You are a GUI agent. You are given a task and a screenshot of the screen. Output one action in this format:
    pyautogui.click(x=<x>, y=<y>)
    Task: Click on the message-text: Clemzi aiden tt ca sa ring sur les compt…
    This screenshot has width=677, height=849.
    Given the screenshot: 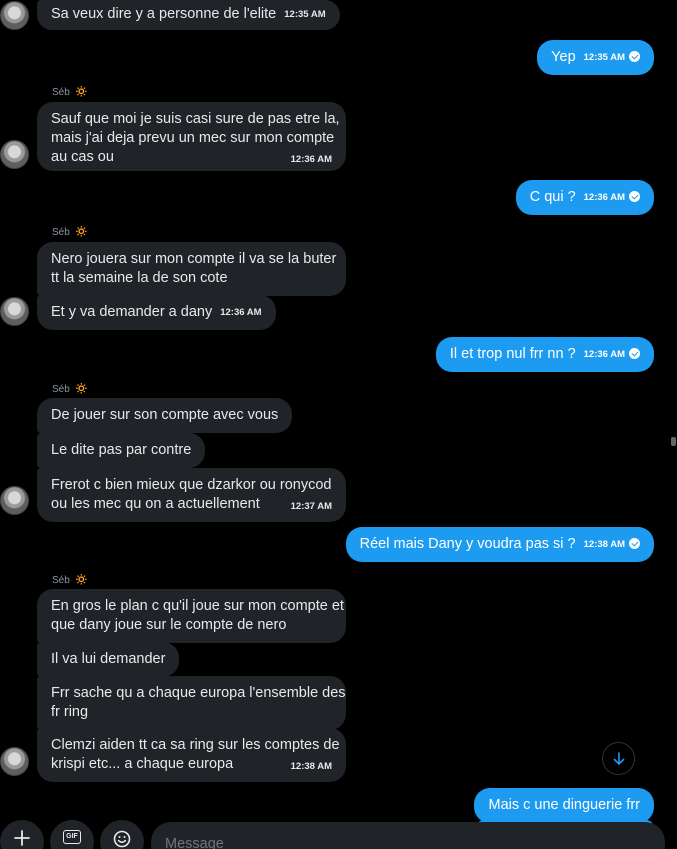 What is the action you would take?
    pyautogui.click(x=195, y=745)
    